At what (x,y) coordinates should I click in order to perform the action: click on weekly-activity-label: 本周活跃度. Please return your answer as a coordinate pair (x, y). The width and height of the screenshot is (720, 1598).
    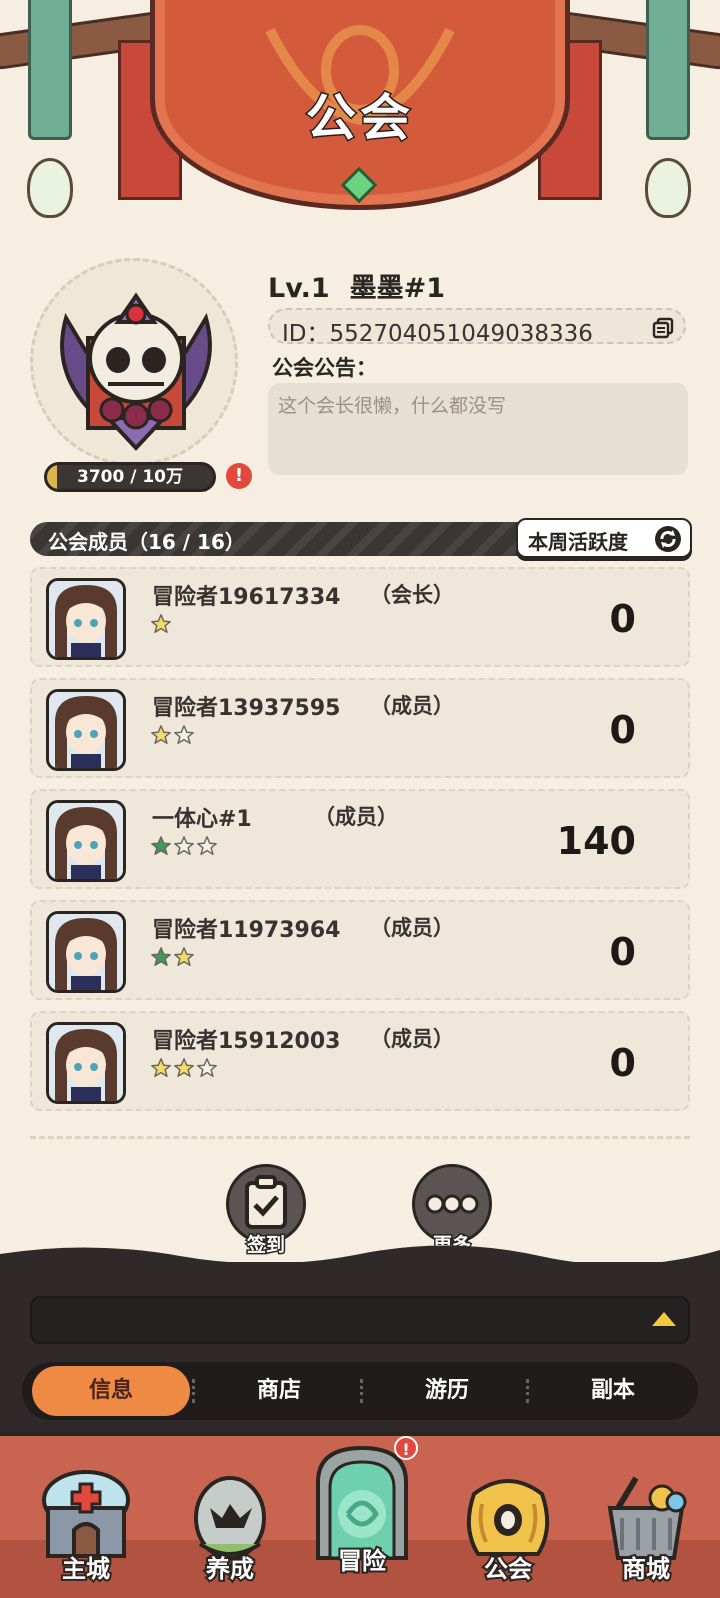
    Looking at the image, I should click on (578, 542).